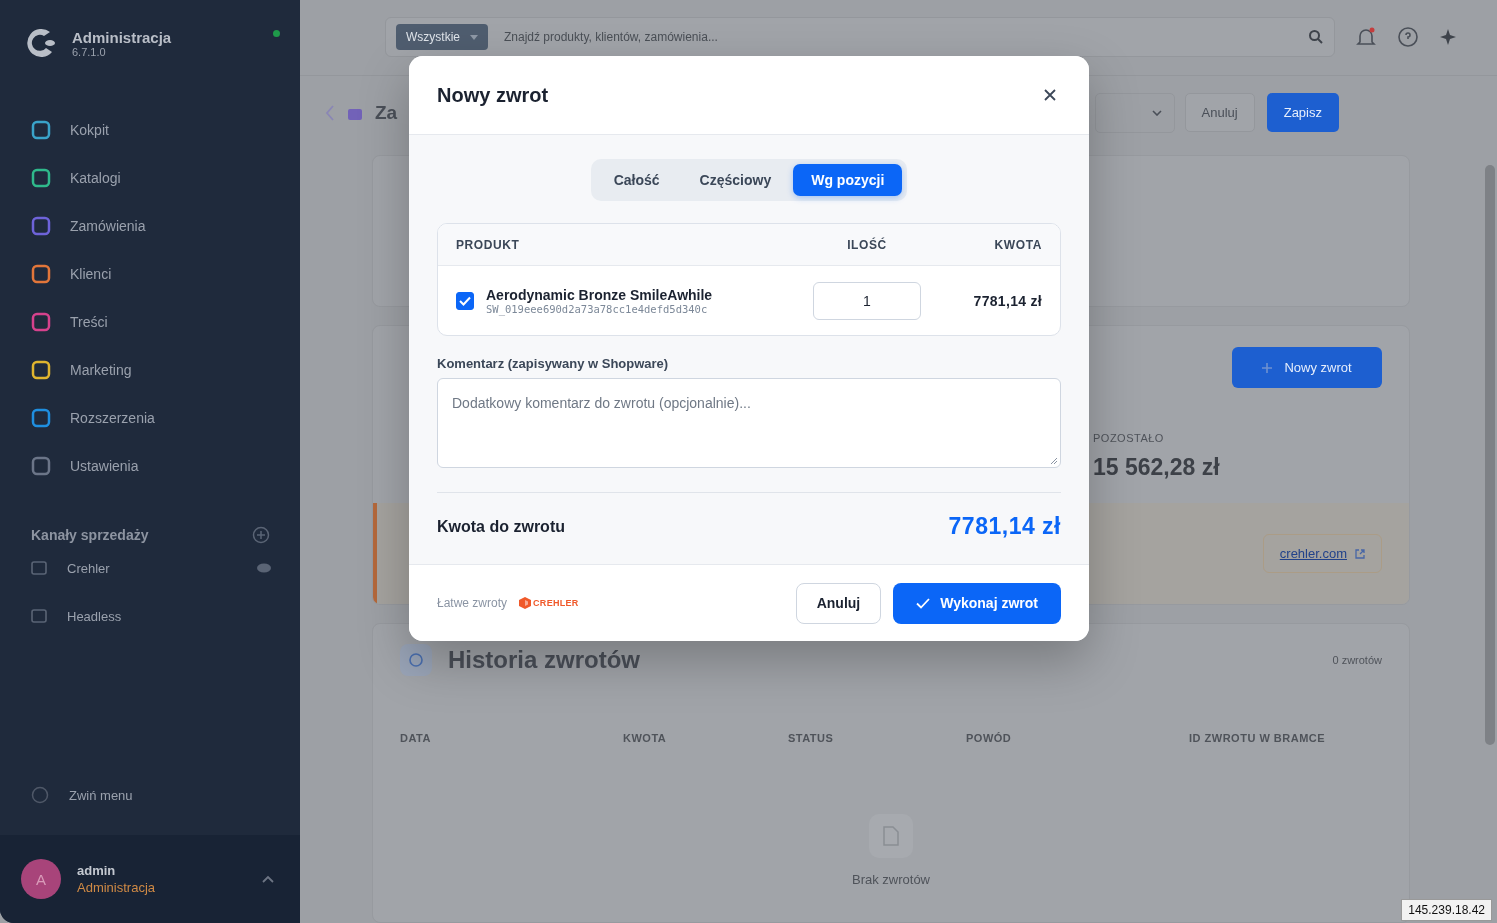 This screenshot has width=1497, height=923. I want to click on help-icon, so click(1408, 37).